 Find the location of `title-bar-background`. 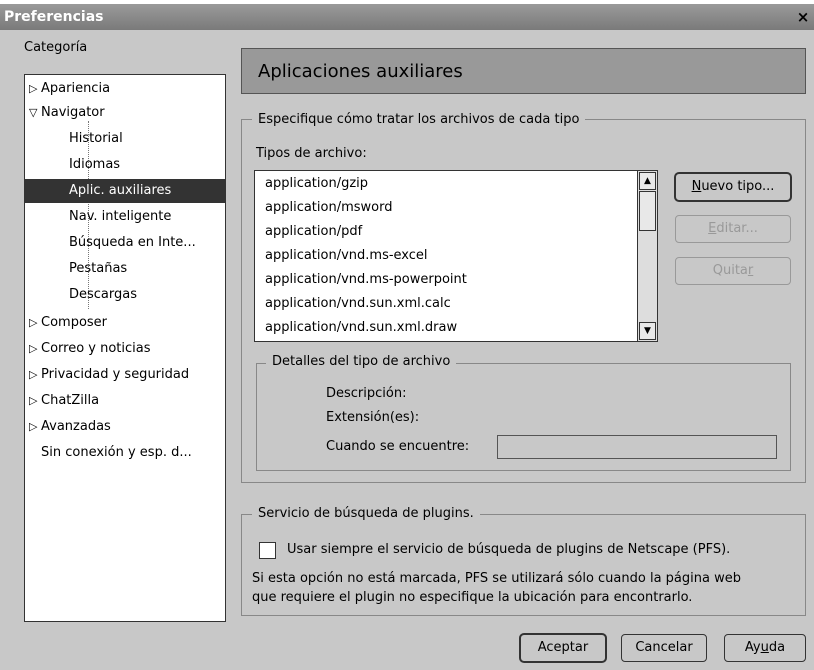

title-bar-background is located at coordinates (407, 17).